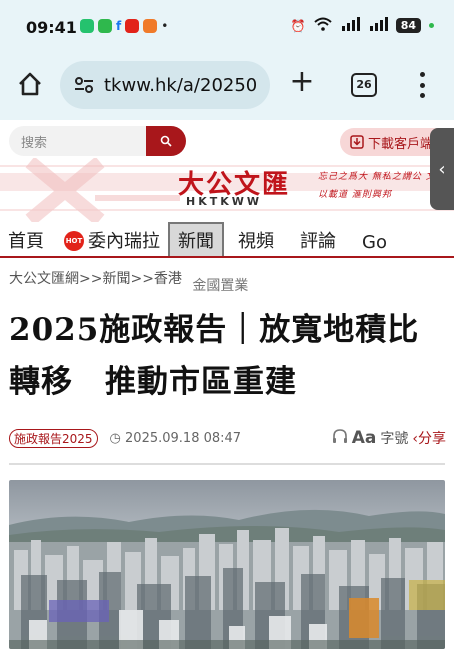 This screenshot has height=649, width=454. I want to click on news-app-icon, so click(132, 26).